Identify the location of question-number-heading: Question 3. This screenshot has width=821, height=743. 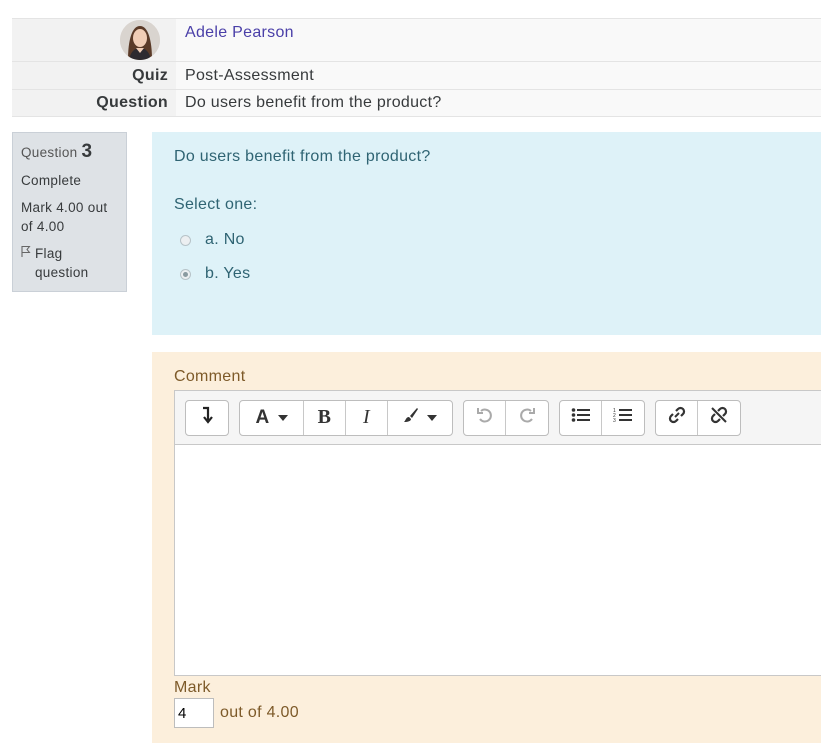
(69, 152).